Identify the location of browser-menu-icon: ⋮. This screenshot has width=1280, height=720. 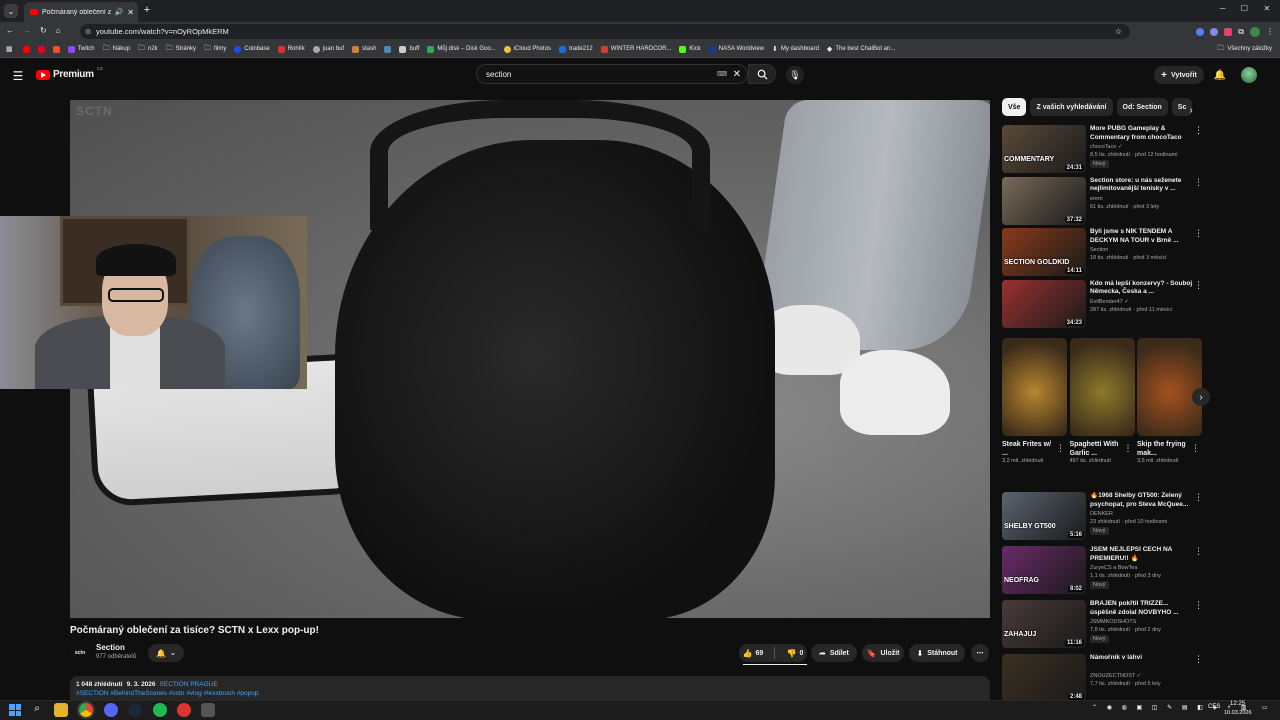
(1270, 31).